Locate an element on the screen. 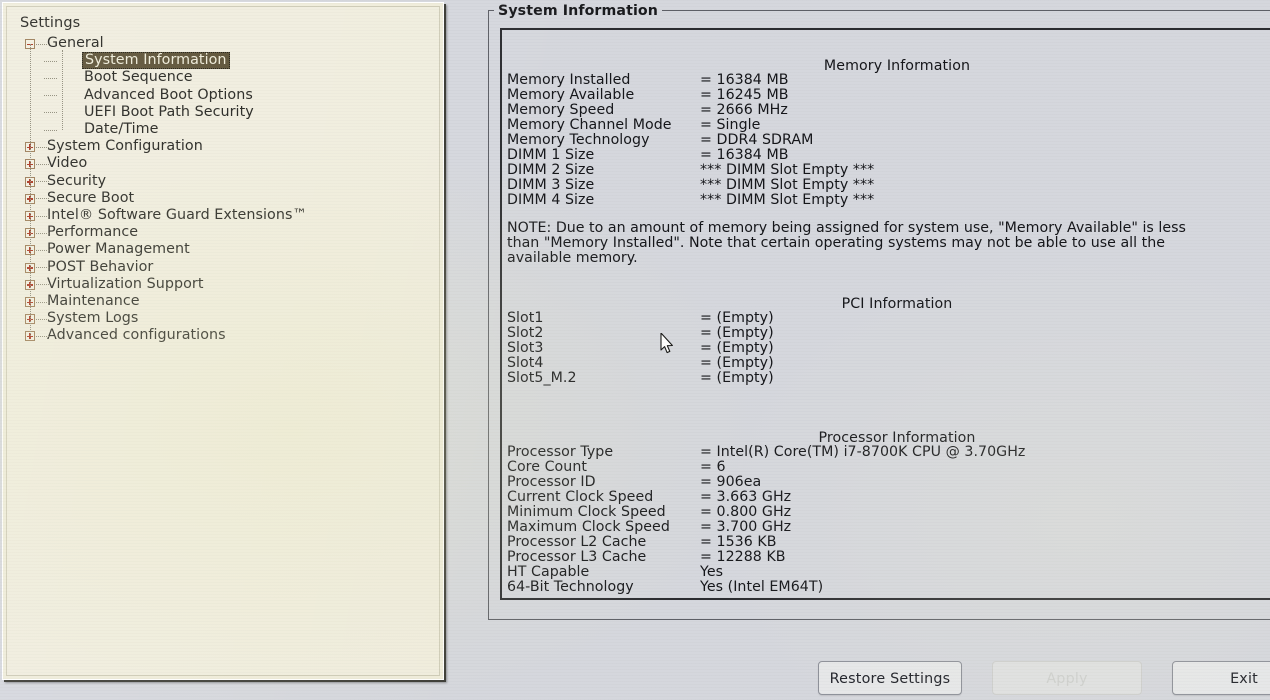 The width and height of the screenshot is (1270, 700). sidebar-item-system-information: System Information is located at coordinates (122, 61).